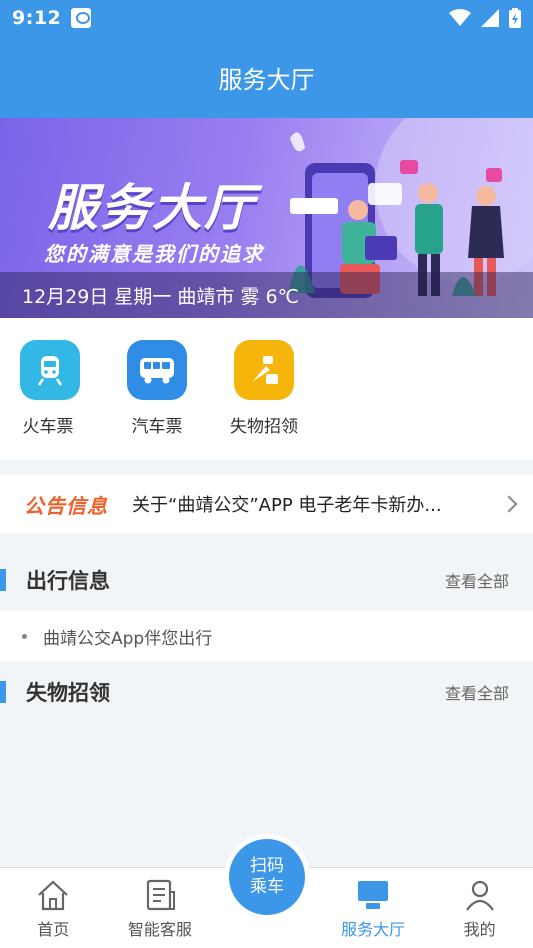  What do you see at coordinates (373, 929) in the screenshot?
I see `tab-hall-label: 服务大厅` at bounding box center [373, 929].